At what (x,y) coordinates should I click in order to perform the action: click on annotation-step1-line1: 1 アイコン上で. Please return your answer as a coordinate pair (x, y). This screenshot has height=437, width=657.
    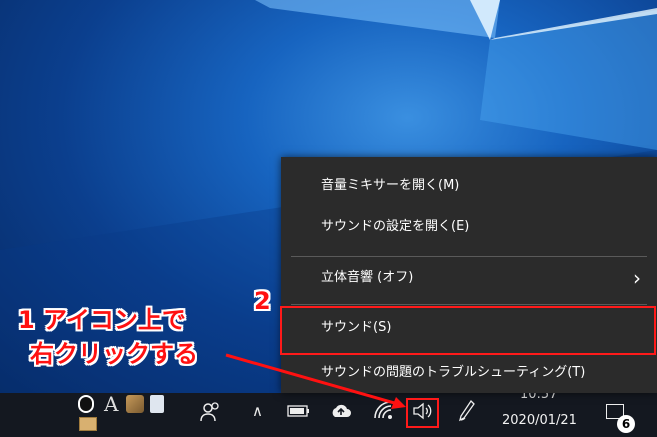
    Looking at the image, I should click on (102, 320).